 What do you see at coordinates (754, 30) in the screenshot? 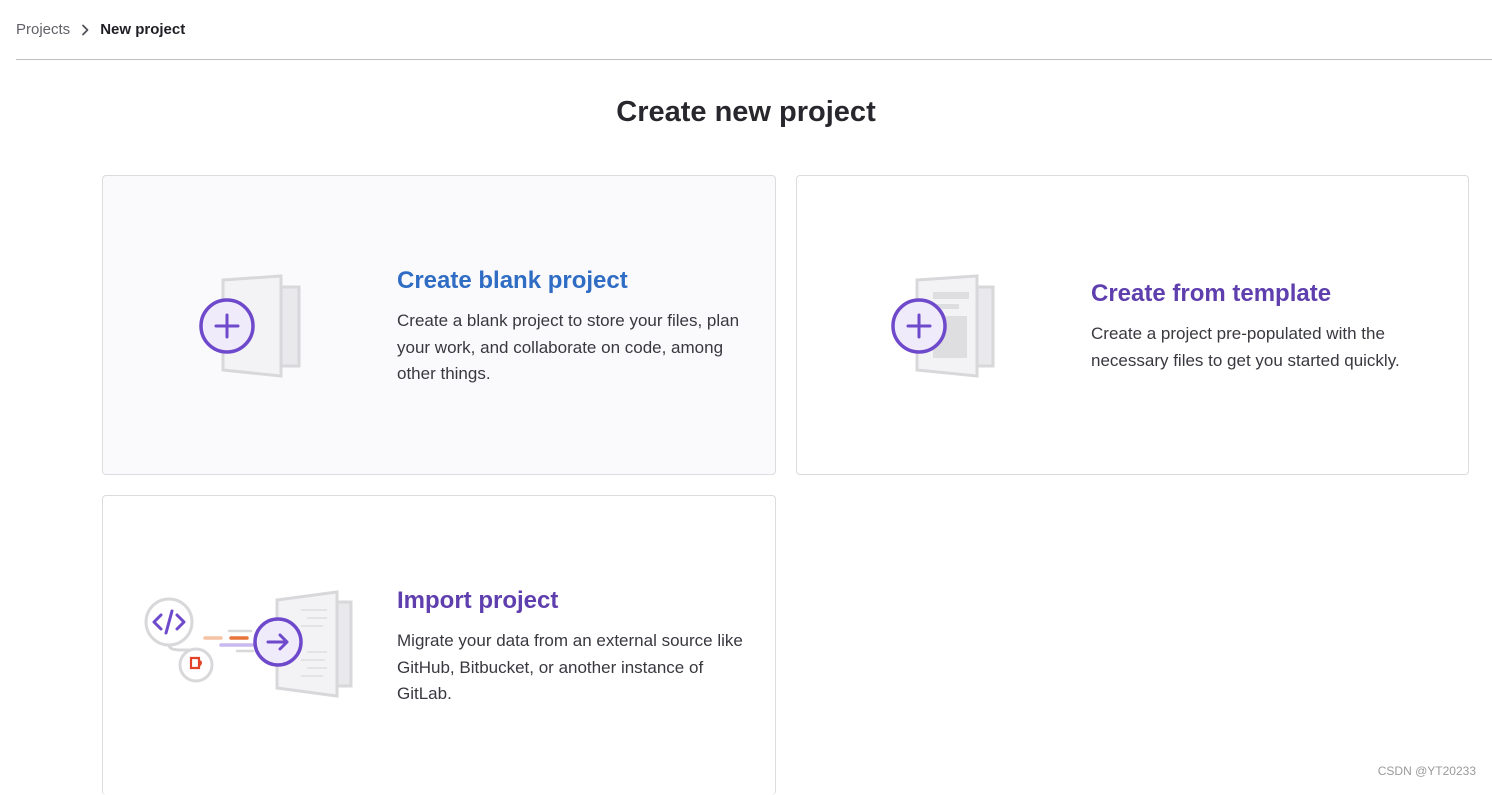
I see `breadcrumb: Projects New project` at bounding box center [754, 30].